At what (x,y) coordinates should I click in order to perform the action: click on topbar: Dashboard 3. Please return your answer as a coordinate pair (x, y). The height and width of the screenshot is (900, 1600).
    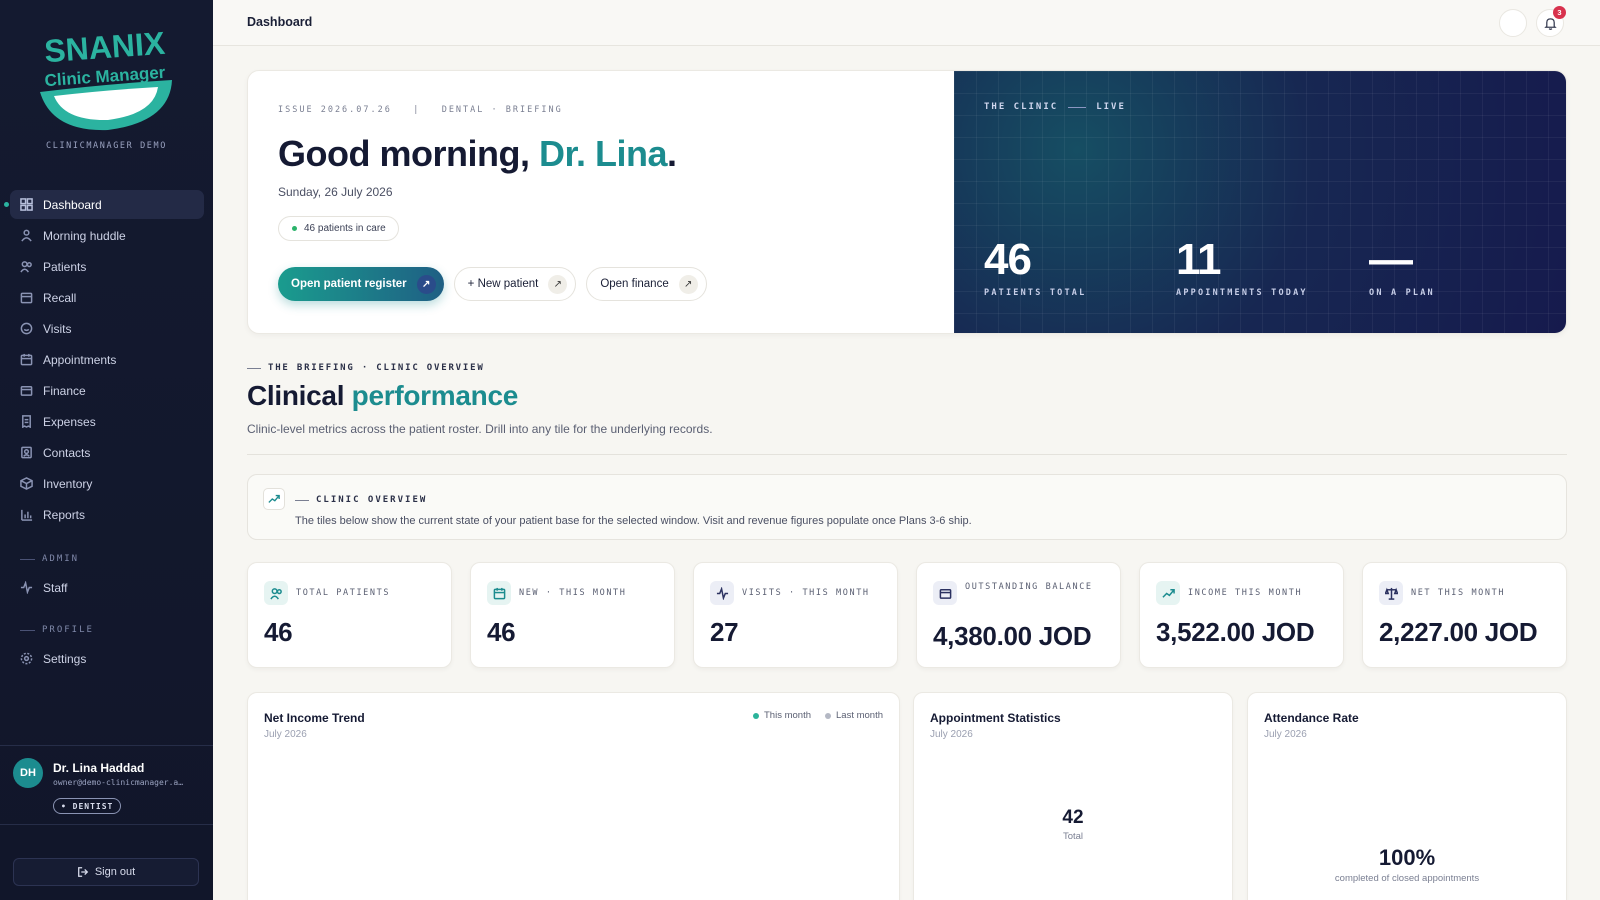
    Looking at the image, I should click on (906, 23).